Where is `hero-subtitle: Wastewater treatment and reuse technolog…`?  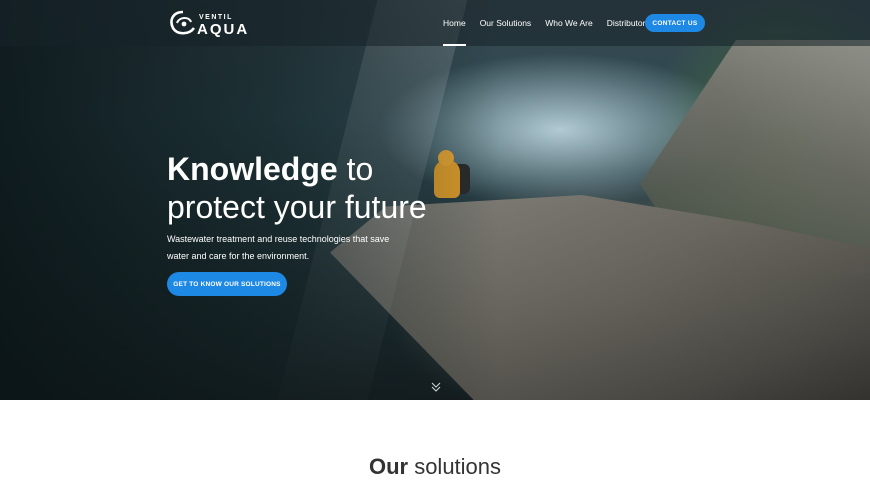
hero-subtitle: Wastewater treatment and reuse technolog… is located at coordinates (278, 247).